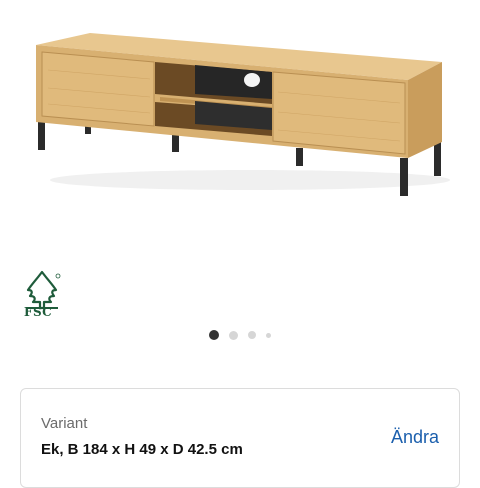 The height and width of the screenshot is (488, 480). What do you see at coordinates (38, 312) in the screenshot?
I see `fsc-label: FSC` at bounding box center [38, 312].